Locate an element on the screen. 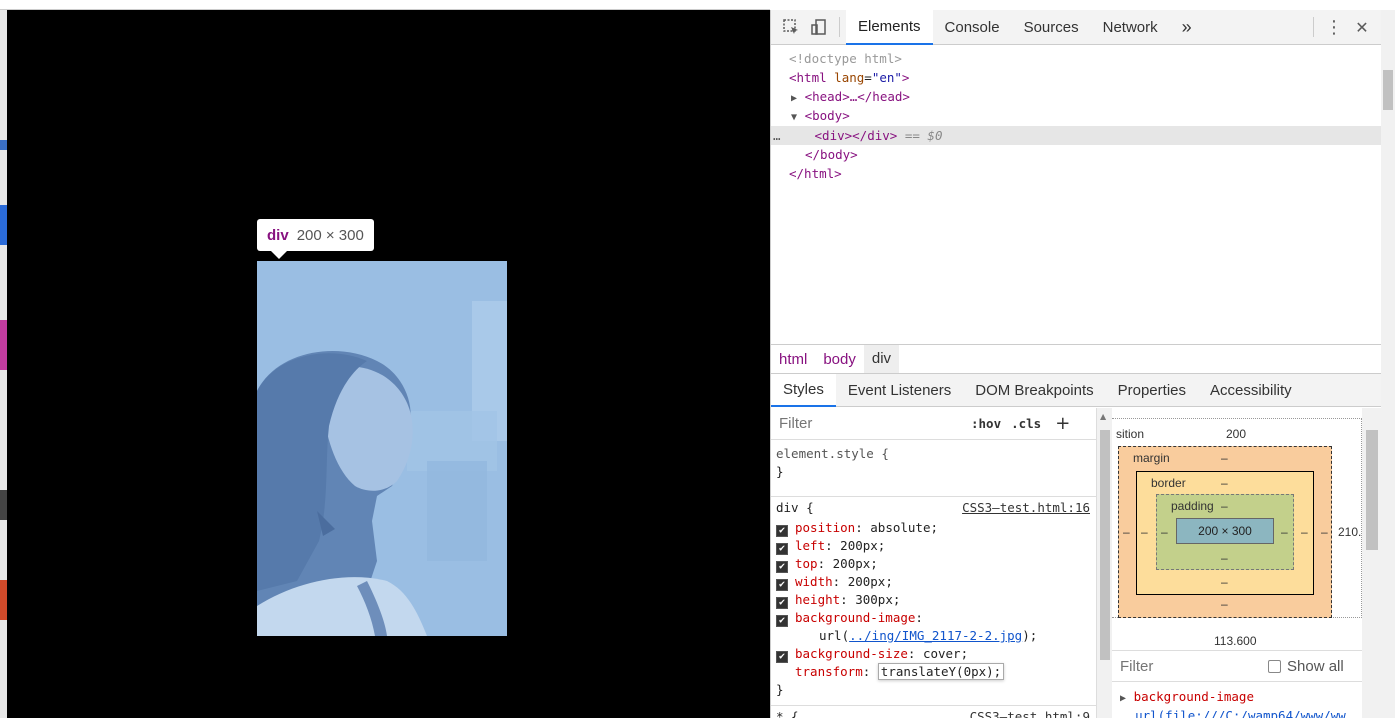 This screenshot has width=1395, height=718. bg-image-value: url(../ing/IMG_2117-2-2.jpg); is located at coordinates (928, 636).